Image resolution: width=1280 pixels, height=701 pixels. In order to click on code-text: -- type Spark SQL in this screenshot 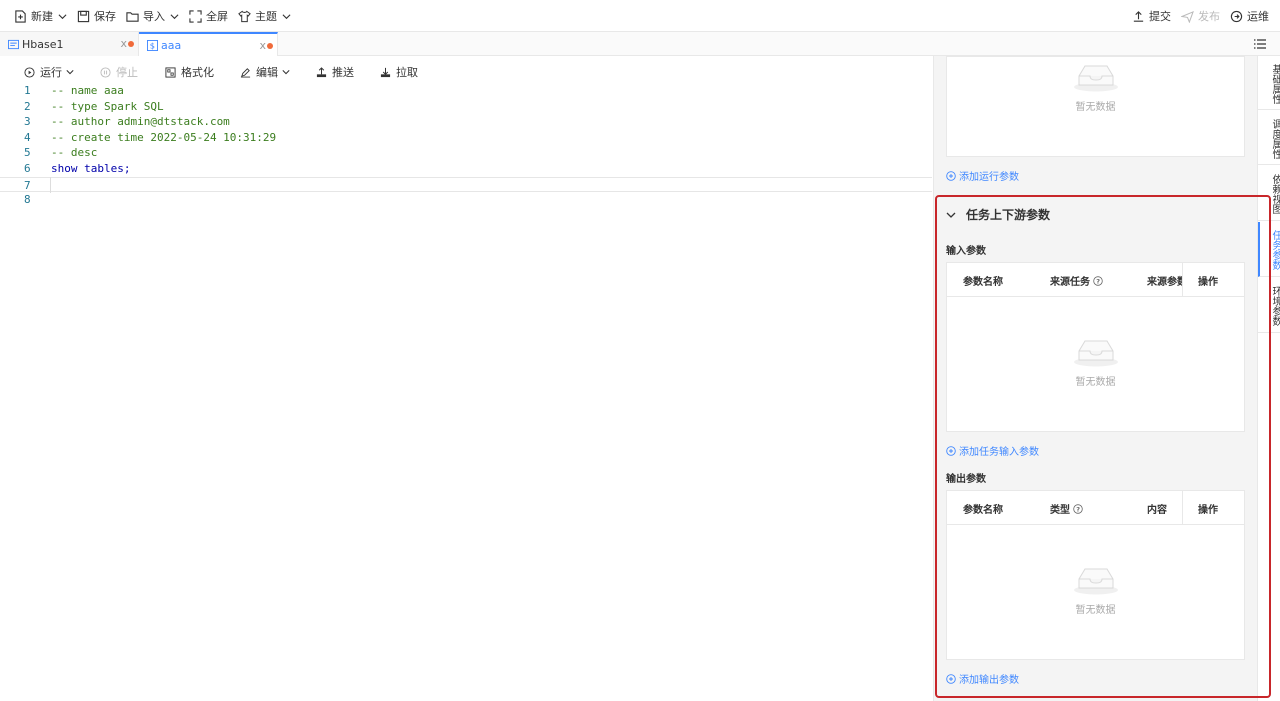, I will do `click(107, 106)`.